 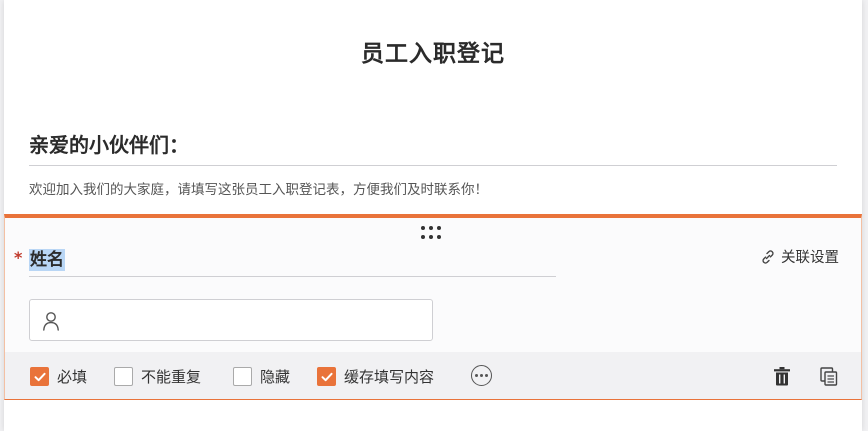 I want to click on link-settings-label: 关联设置, so click(x=810, y=258).